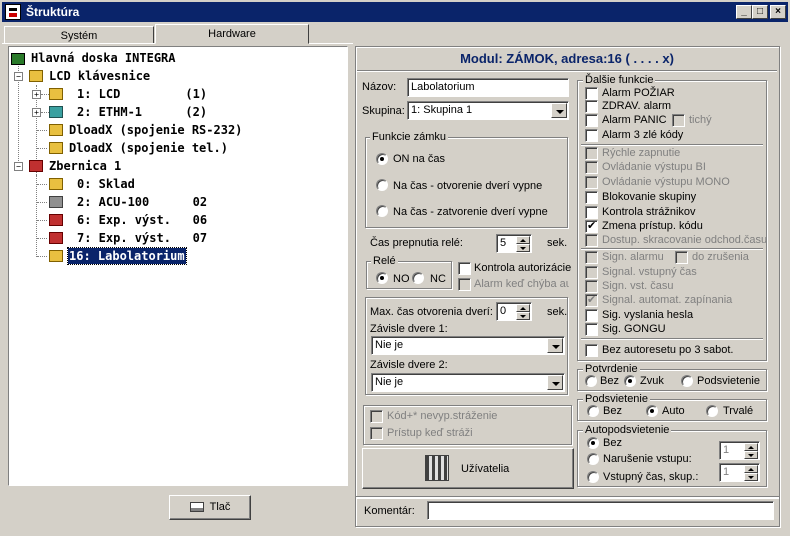  What do you see at coordinates (619, 80) in the screenshot?
I see `additional-functions-title: Ďalšie funkcie` at bounding box center [619, 80].